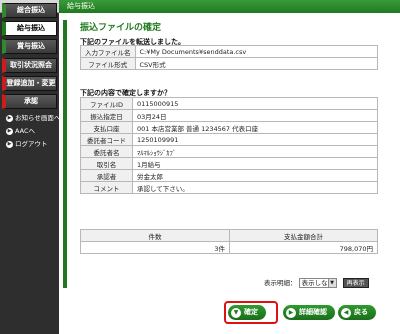 The height and width of the screenshot is (334, 400). I want to click on detail-value: 1月給与, so click(255, 163).